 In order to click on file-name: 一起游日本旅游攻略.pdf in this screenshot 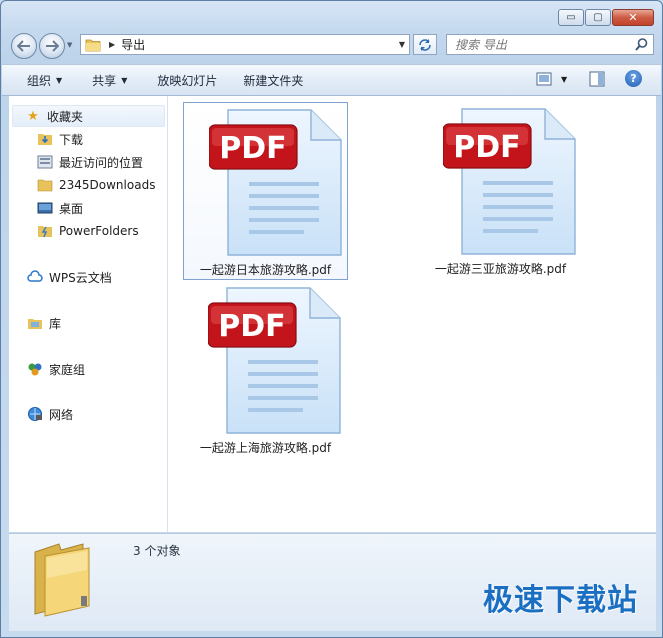, I will do `click(265, 270)`.